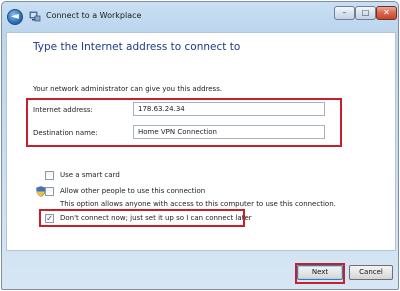  What do you see at coordinates (90, 175) in the screenshot?
I see `smart-card-label: Use a smart card` at bounding box center [90, 175].